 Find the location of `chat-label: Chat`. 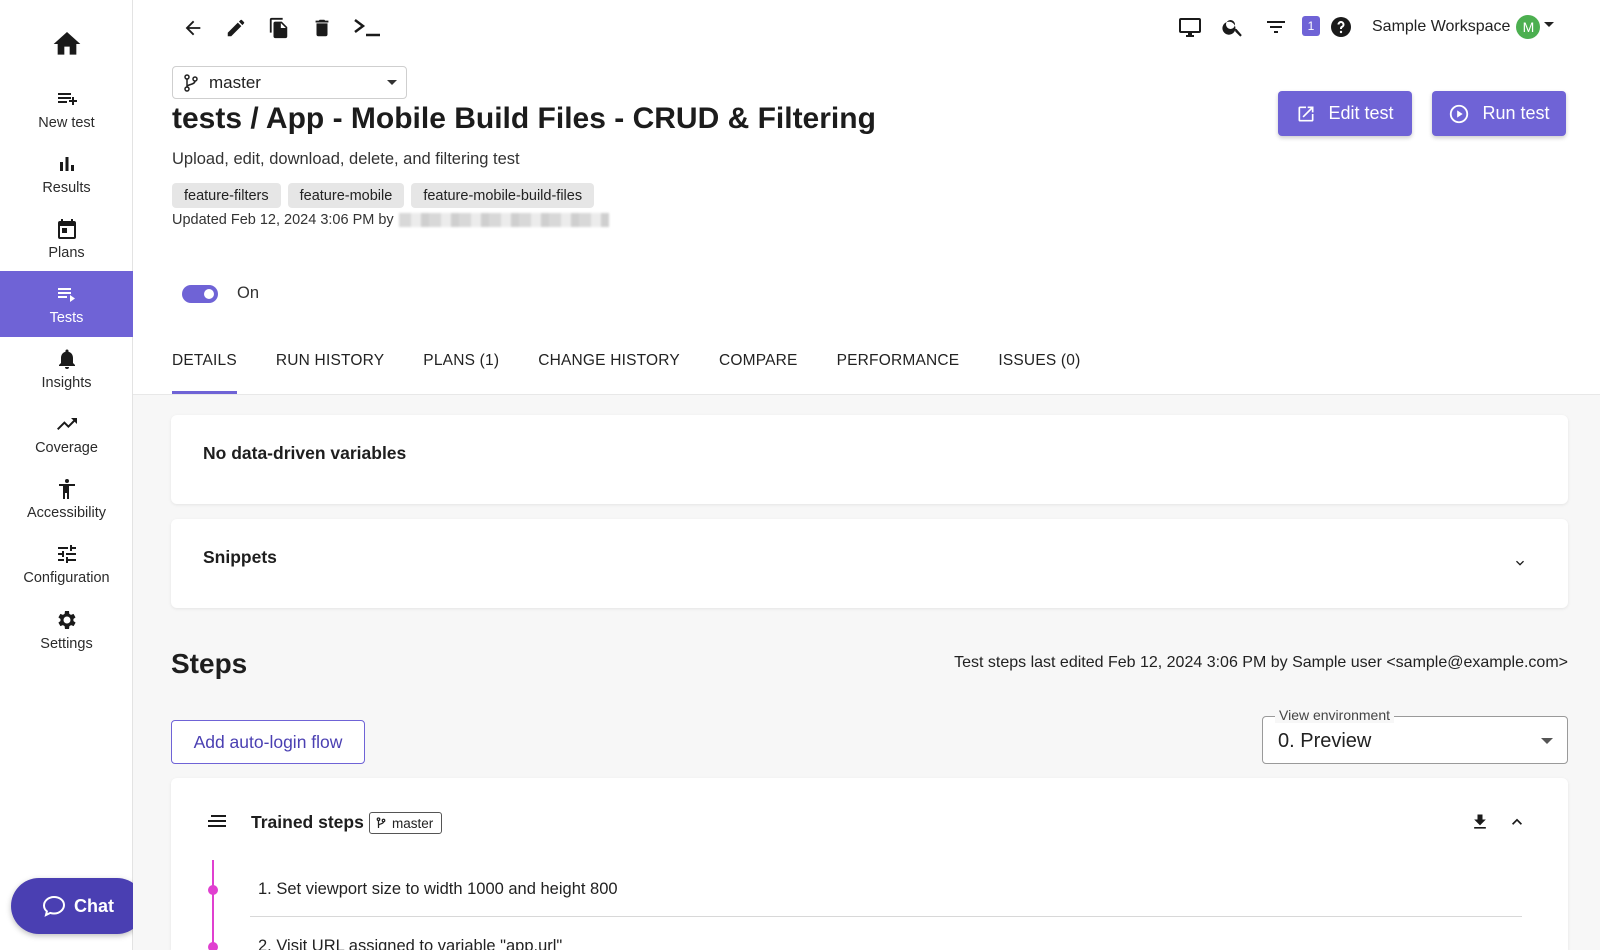

chat-label: Chat is located at coordinates (94, 905).